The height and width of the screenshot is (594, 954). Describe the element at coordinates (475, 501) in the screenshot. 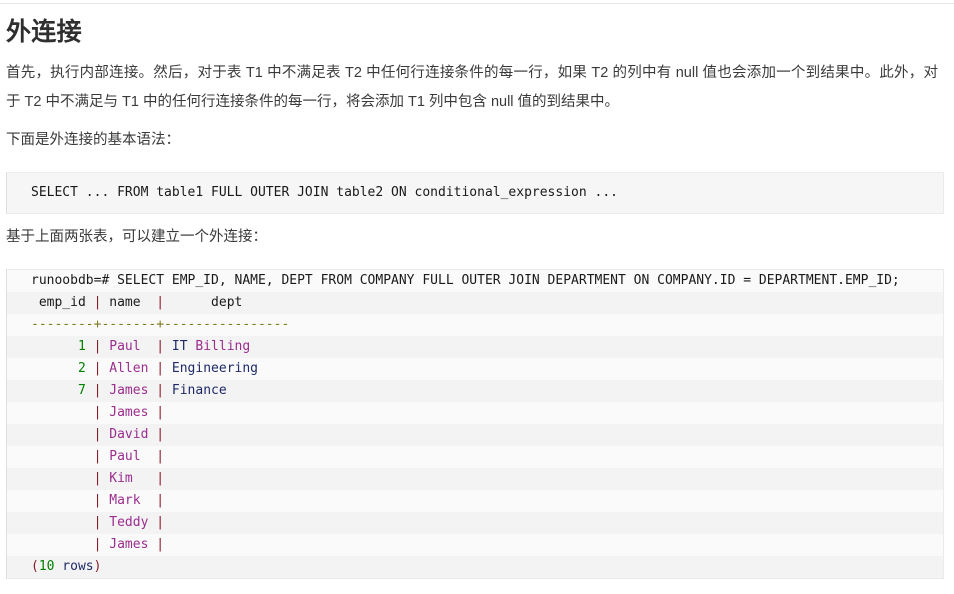

I see `table-row: | Mark |` at that location.